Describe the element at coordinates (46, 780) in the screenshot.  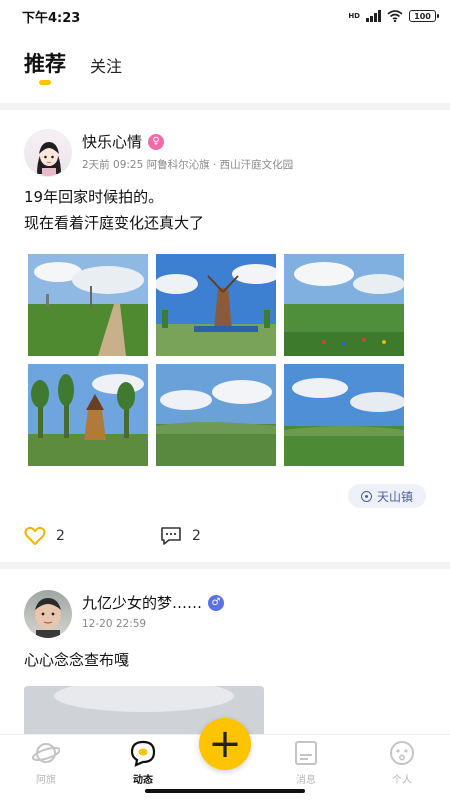
I see `nav-label: 阿旗` at that location.